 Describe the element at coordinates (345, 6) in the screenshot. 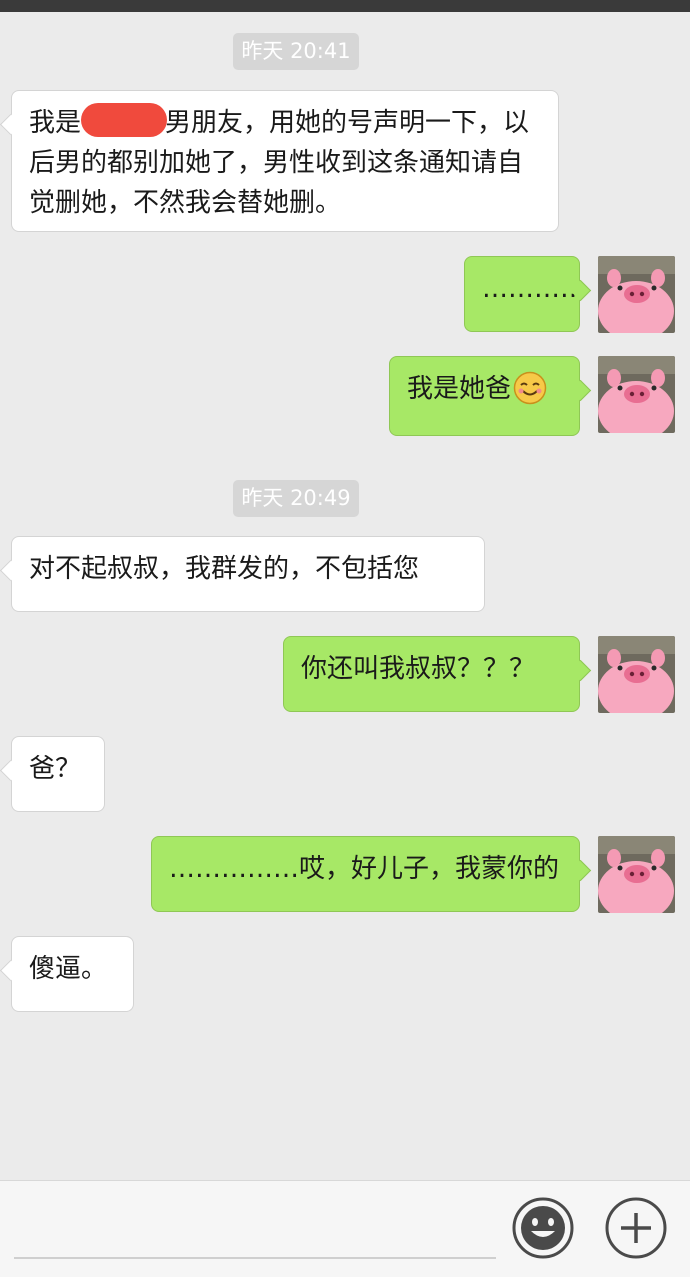

I see `status-bar` at that location.